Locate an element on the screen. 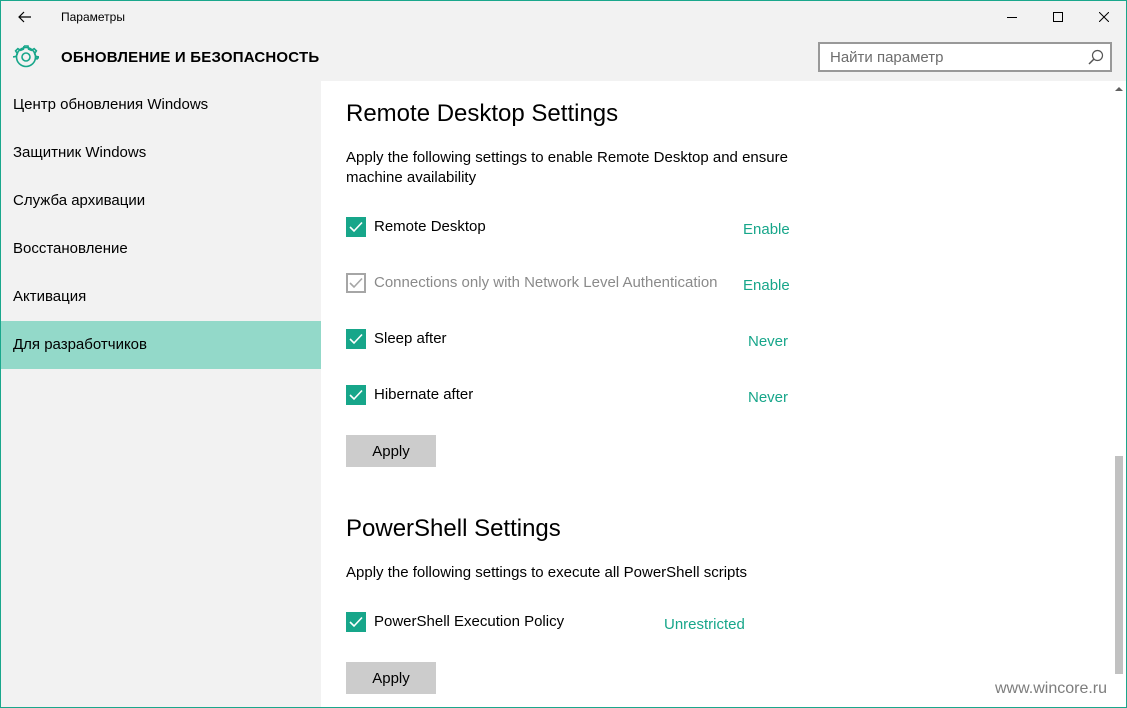 This screenshot has width=1127, height=708. maximize-button is located at coordinates (1058, 17).